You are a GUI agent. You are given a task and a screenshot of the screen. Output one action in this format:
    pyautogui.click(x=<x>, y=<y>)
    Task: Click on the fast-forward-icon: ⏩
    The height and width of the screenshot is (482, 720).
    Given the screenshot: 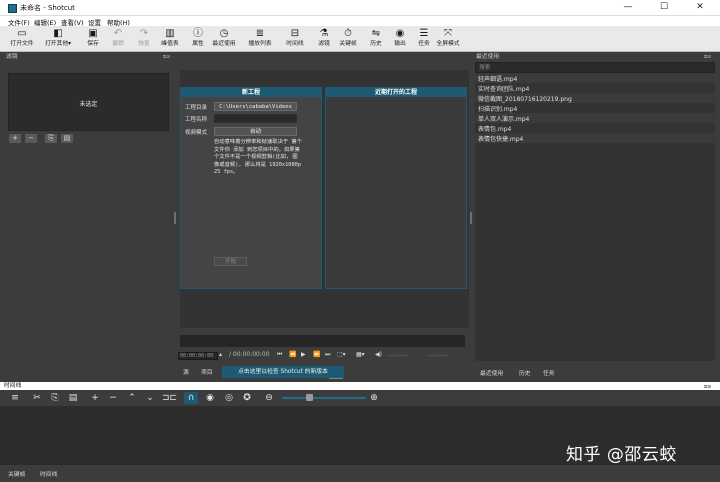 What is the action you would take?
    pyautogui.click(x=316, y=354)
    